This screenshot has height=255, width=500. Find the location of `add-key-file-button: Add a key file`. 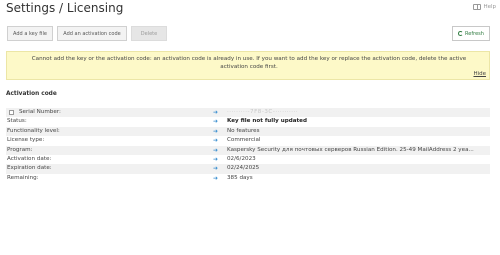

add-key-file-button: Add a key file is located at coordinates (30, 33).